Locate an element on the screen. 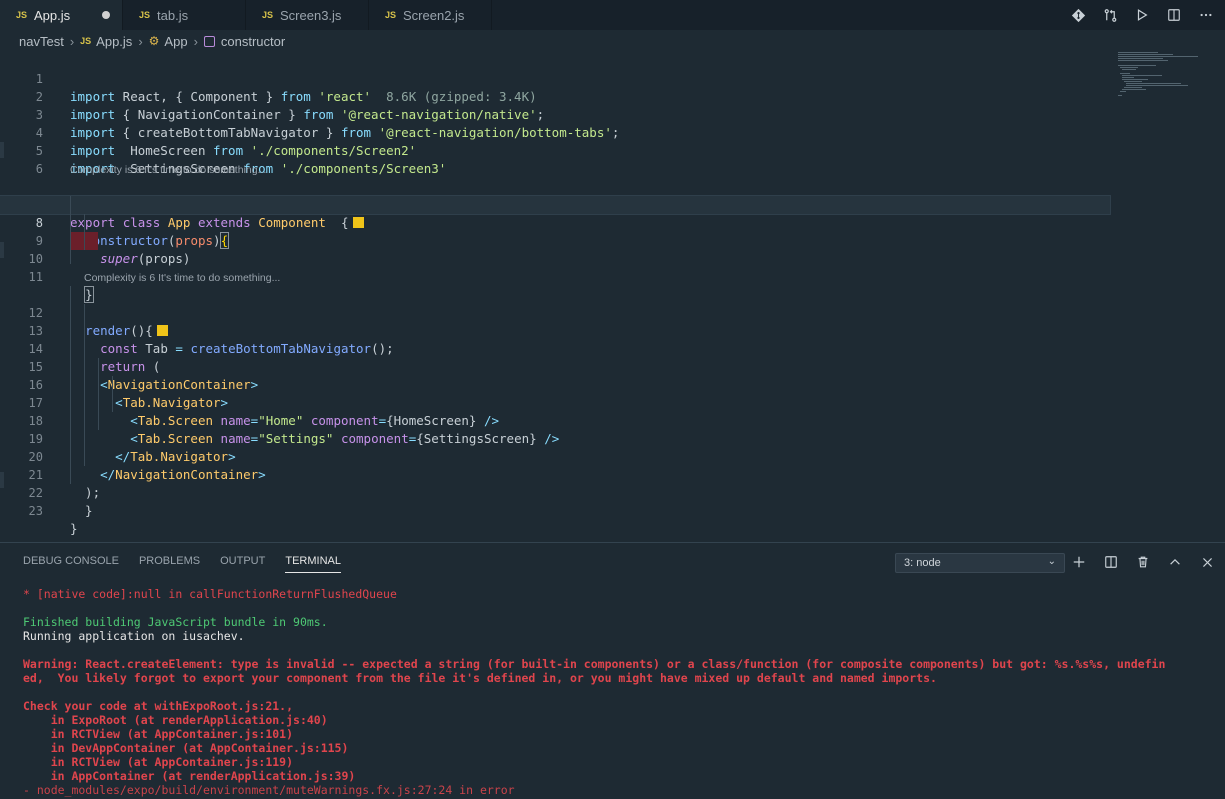 Image resolution: width=1225 pixels, height=799 pixels. panel-actions is located at coordinates (1143, 562).